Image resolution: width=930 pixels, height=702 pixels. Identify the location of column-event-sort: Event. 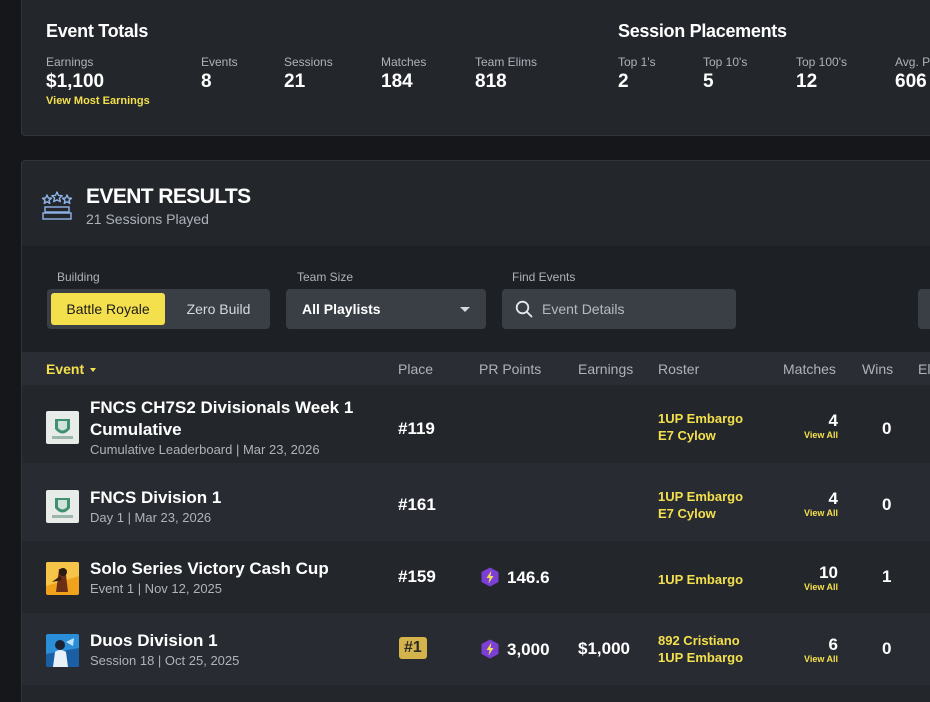
(71, 369).